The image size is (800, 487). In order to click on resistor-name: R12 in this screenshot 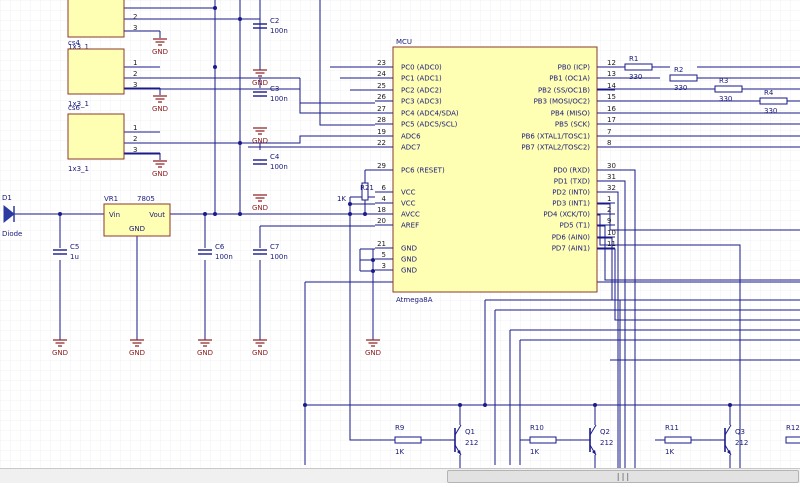, I will do `click(793, 428)`.